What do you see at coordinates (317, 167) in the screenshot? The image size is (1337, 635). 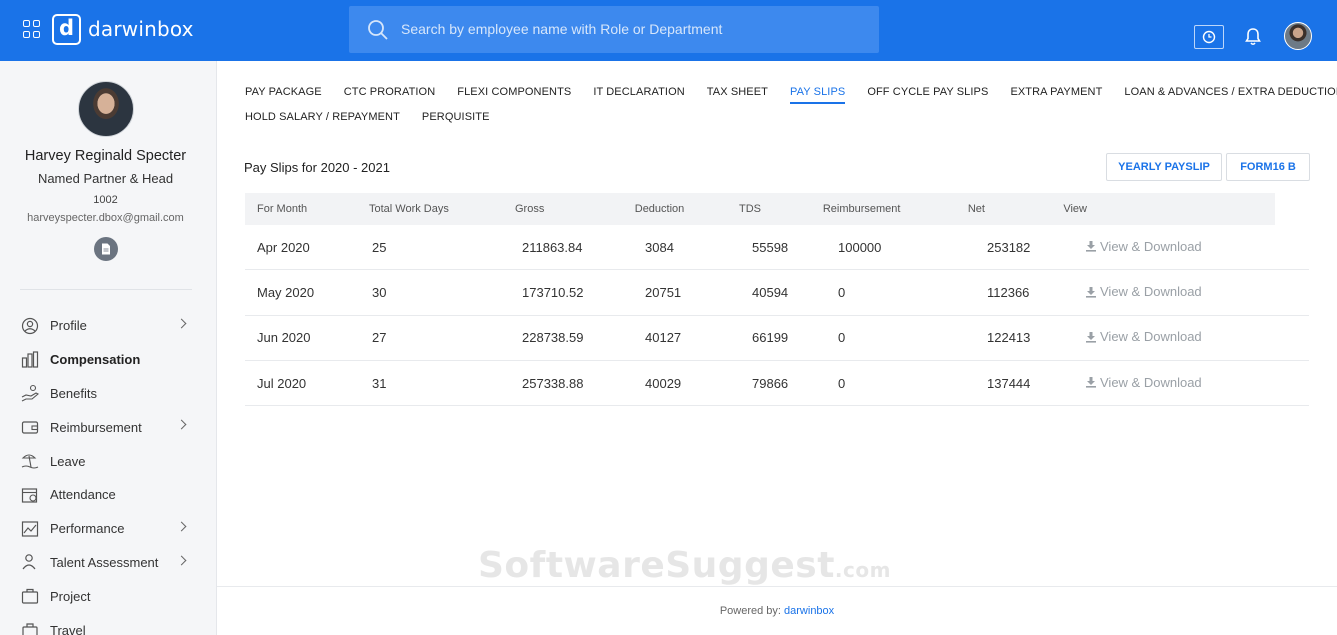 I see `page-title: Pay Slips for 2020 - 2021` at bounding box center [317, 167].